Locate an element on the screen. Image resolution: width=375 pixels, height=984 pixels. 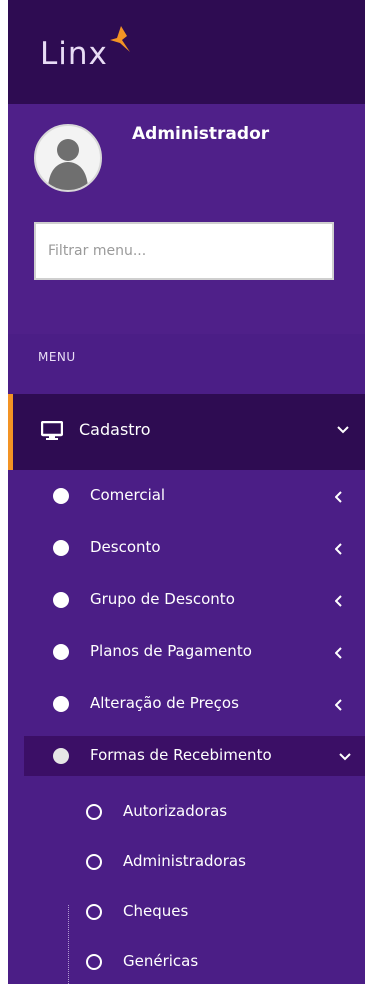
submenu-item-label: Genéricas is located at coordinates (161, 961).